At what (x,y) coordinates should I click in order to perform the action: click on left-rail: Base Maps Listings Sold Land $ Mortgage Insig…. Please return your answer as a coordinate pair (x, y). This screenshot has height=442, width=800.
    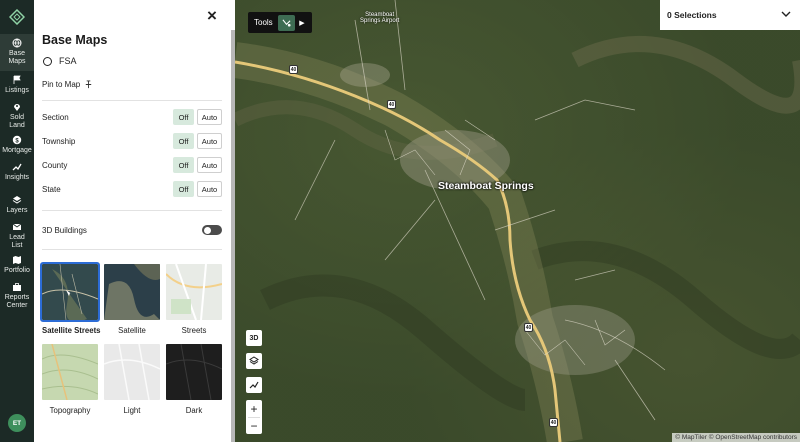
    Looking at the image, I should click on (17, 221).